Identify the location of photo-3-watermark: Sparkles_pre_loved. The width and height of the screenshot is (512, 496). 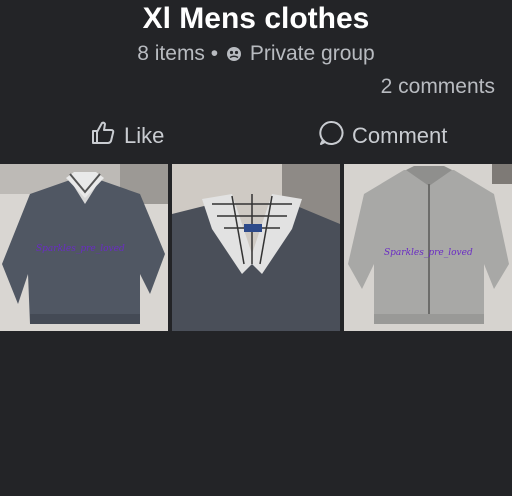
(428, 253).